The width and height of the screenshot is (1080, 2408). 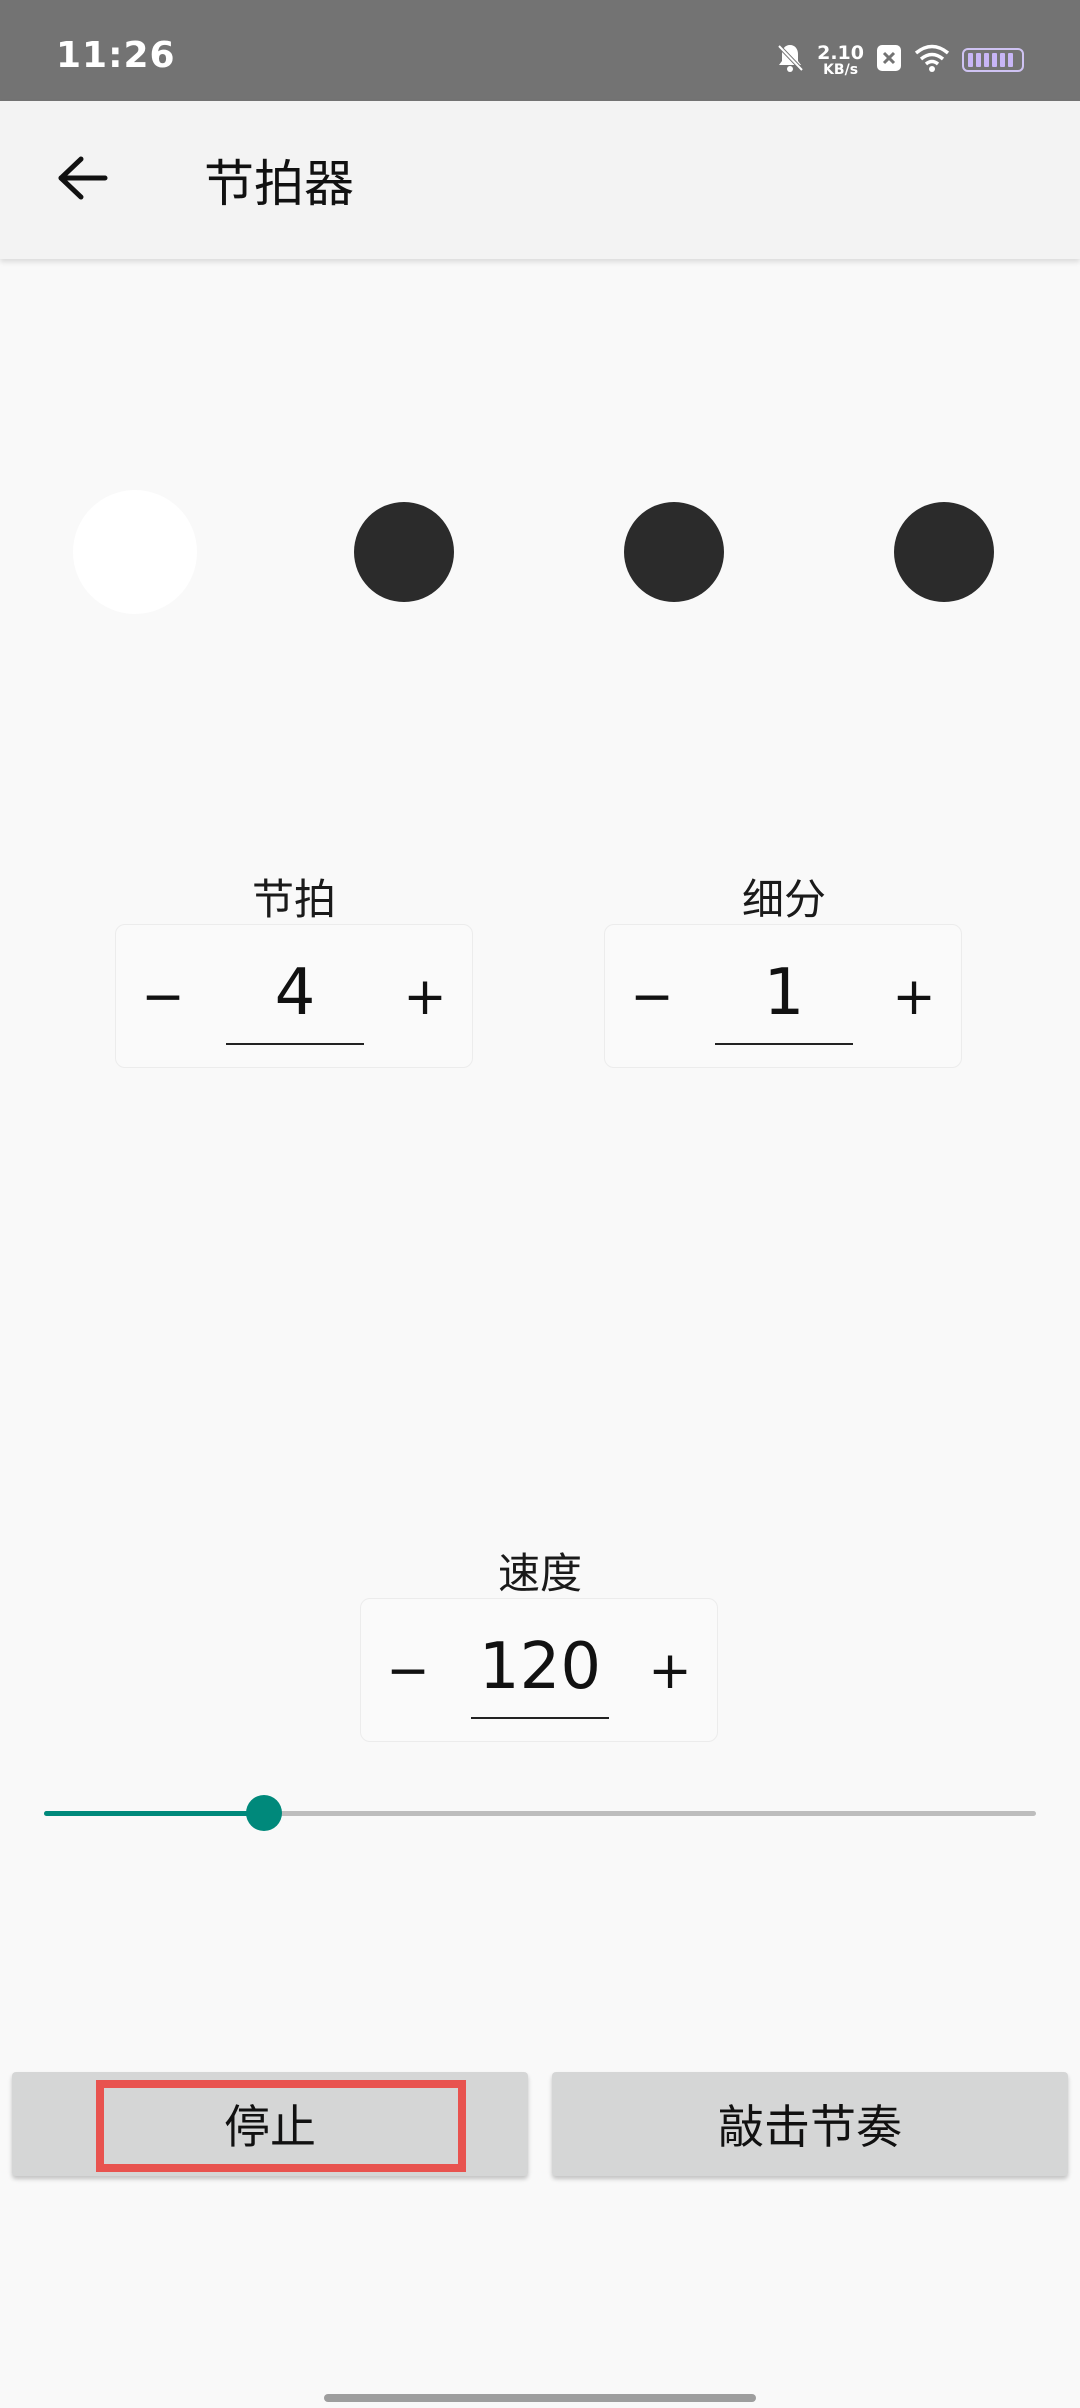 I want to click on beat-decrement-button: −, so click(x=163, y=997).